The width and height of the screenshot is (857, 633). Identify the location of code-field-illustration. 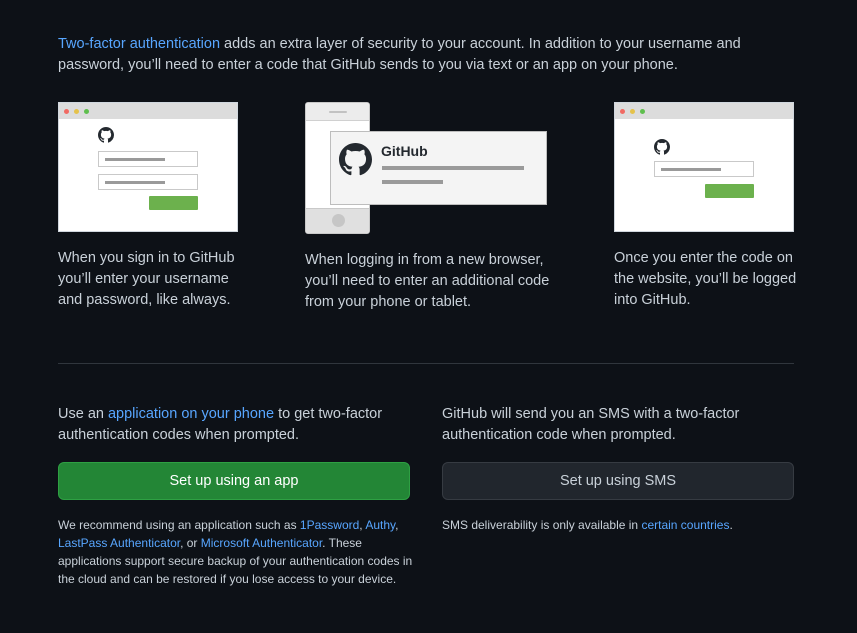
(704, 169).